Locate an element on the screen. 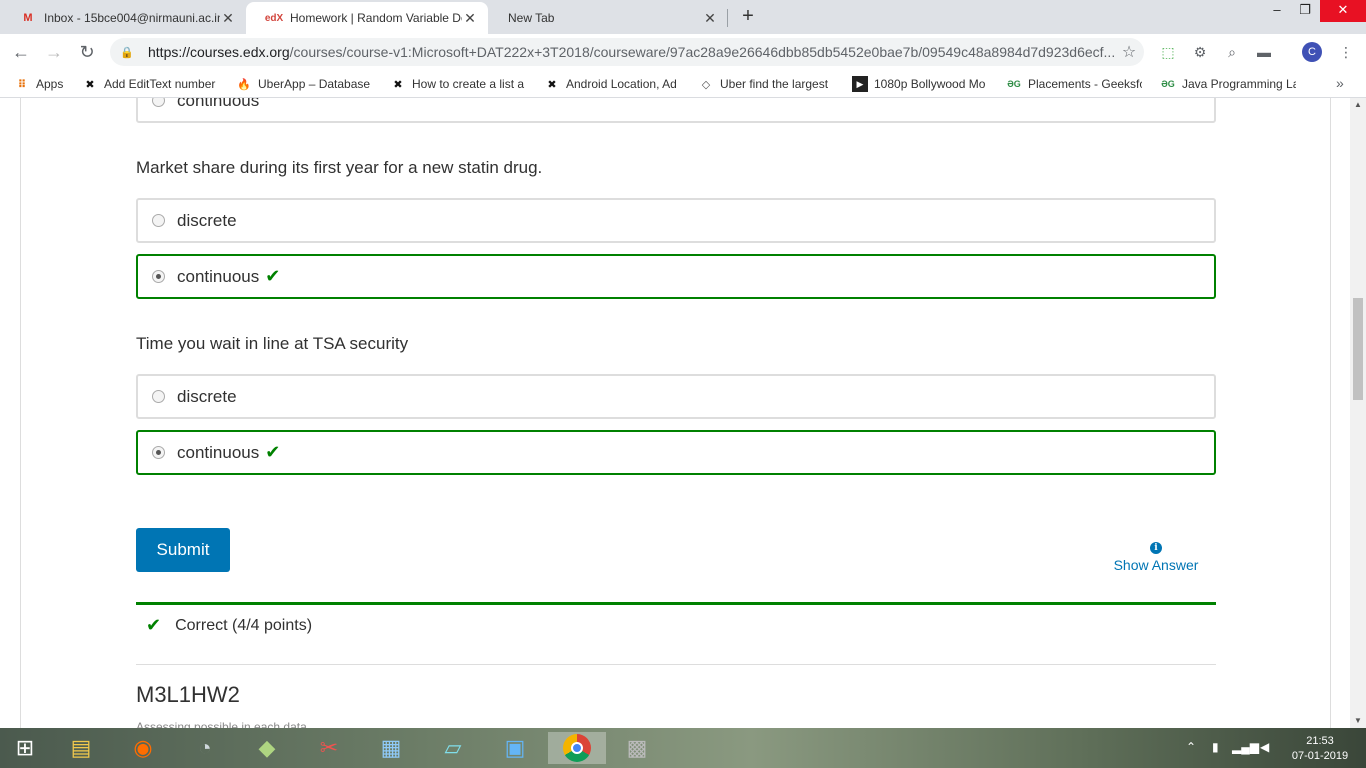 This screenshot has height=768, width=1366. system-clock: 21:53 07-01-2019 is located at coordinates (1320, 749).